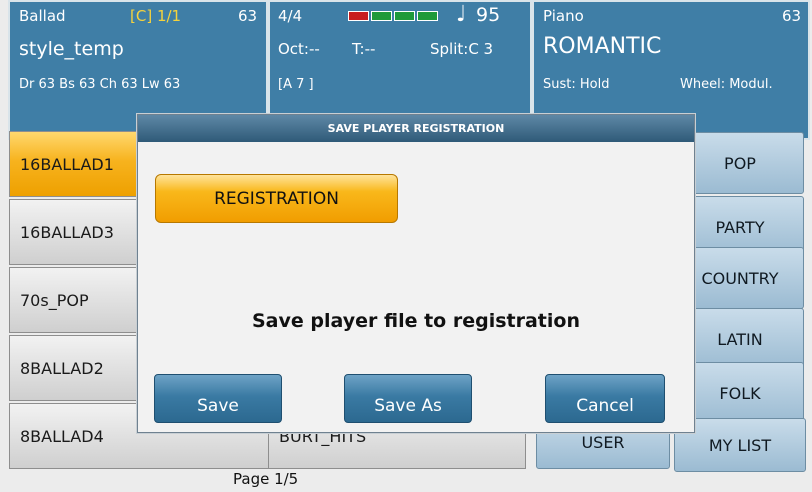 Image resolution: width=812 pixels, height=492 pixels. Describe the element at coordinates (71, 49) in the screenshot. I see `style-file-name: style_temp` at that location.